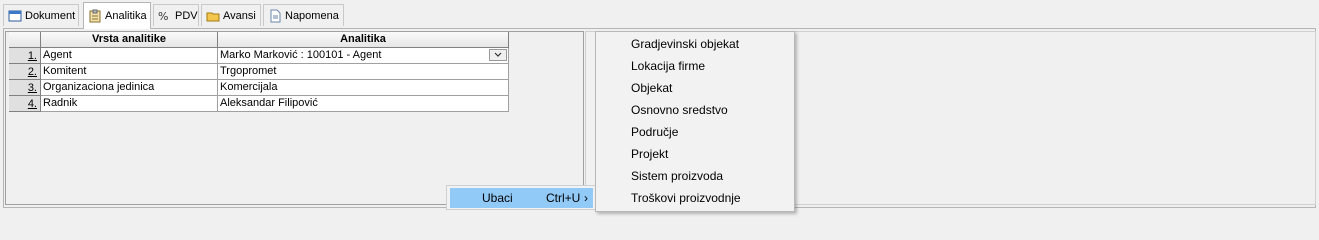  I want to click on table-cell-type: Organizaciona jedinica, so click(129, 88).